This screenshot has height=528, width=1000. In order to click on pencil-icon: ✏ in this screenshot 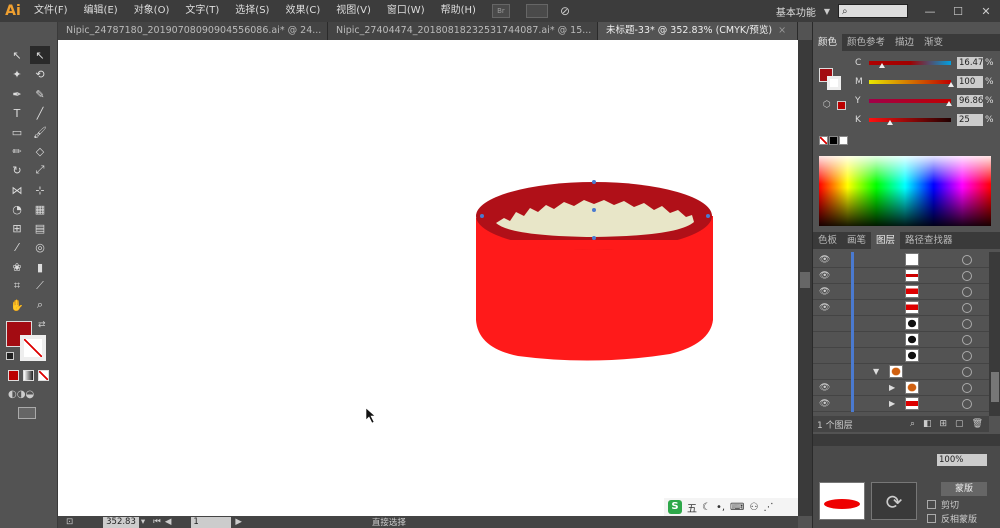, I will do `click(17, 151)`.